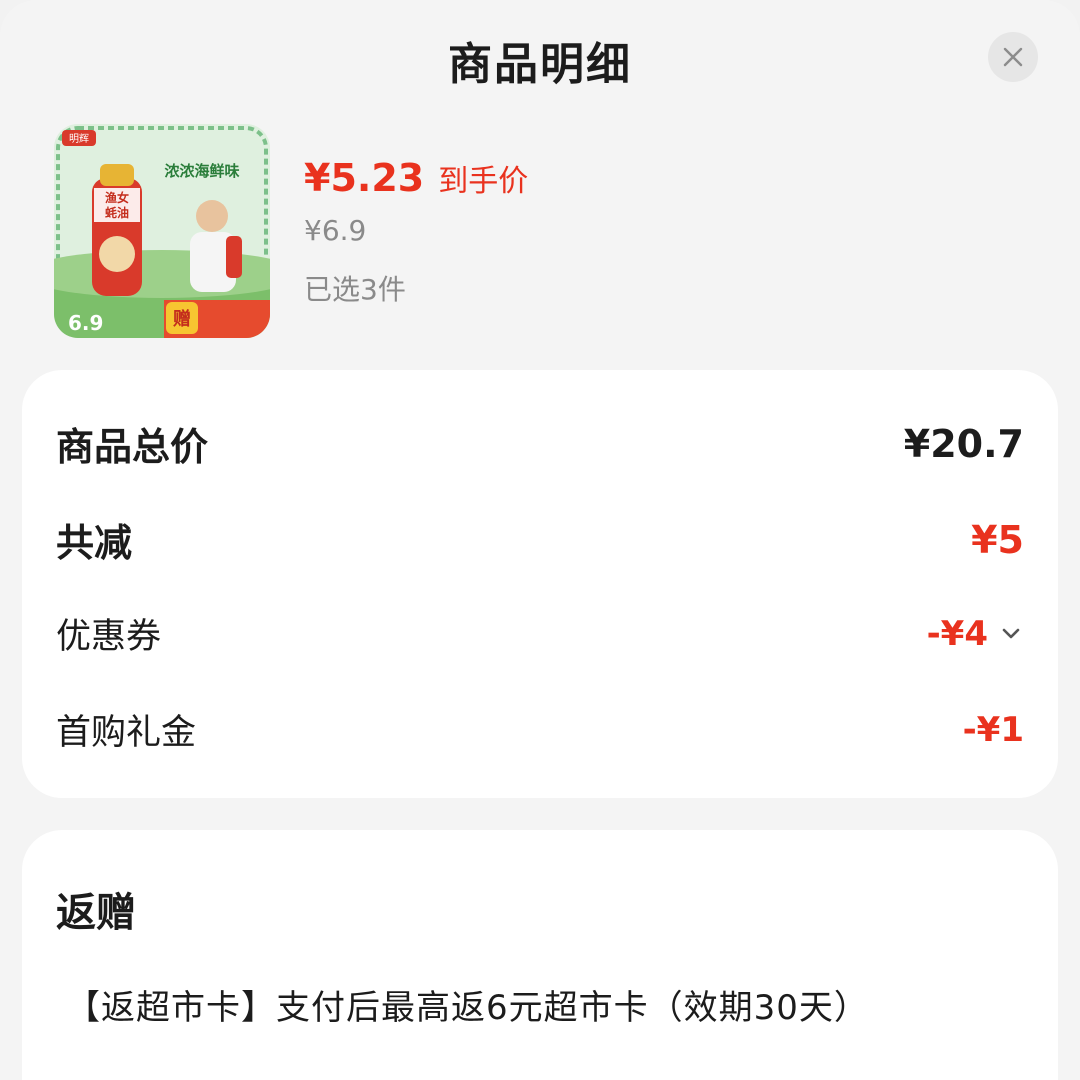 Image resolution: width=1080 pixels, height=1080 pixels. What do you see at coordinates (355, 289) in the screenshot?
I see `selected-count: 已选3件` at bounding box center [355, 289].